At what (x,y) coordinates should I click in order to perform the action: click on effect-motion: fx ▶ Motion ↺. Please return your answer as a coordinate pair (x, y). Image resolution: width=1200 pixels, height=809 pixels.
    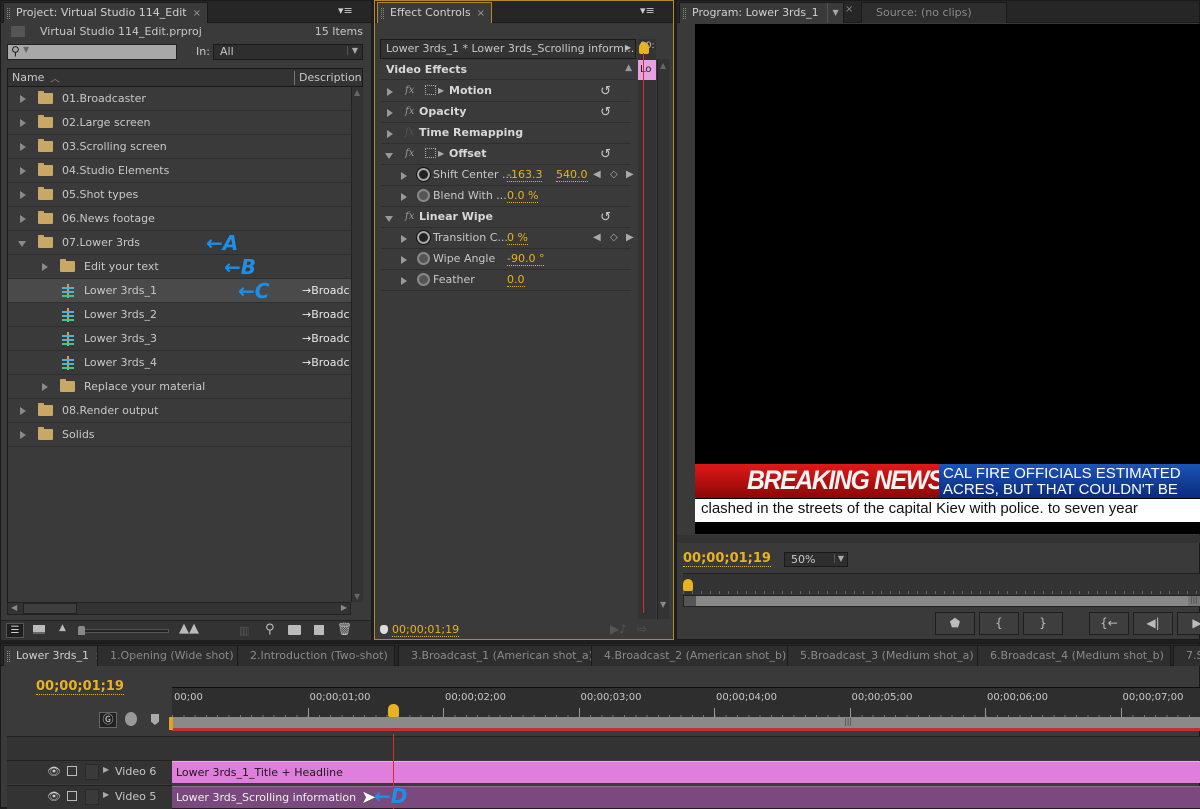
    Looking at the image, I should click on (506, 91).